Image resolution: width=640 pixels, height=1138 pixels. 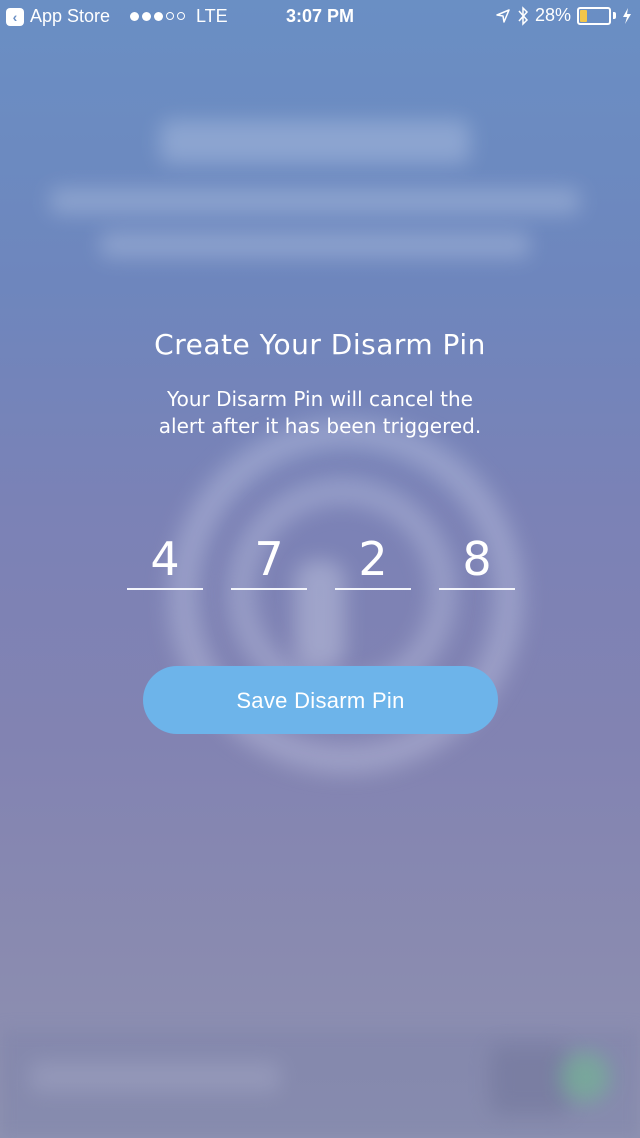 What do you see at coordinates (614, 15) in the screenshot?
I see `battery-cap` at bounding box center [614, 15].